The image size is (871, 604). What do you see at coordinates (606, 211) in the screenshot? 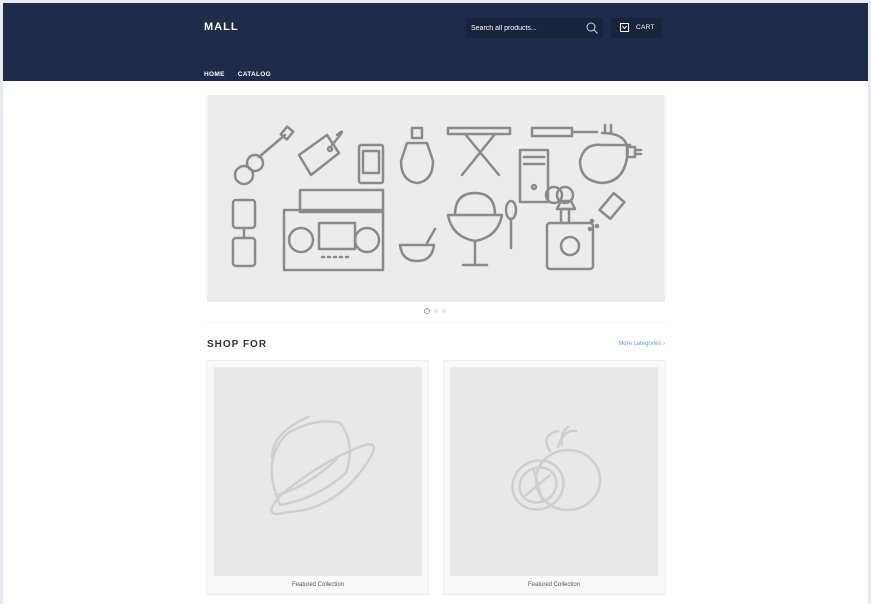
I see `salt-shaker-icon` at bounding box center [606, 211].